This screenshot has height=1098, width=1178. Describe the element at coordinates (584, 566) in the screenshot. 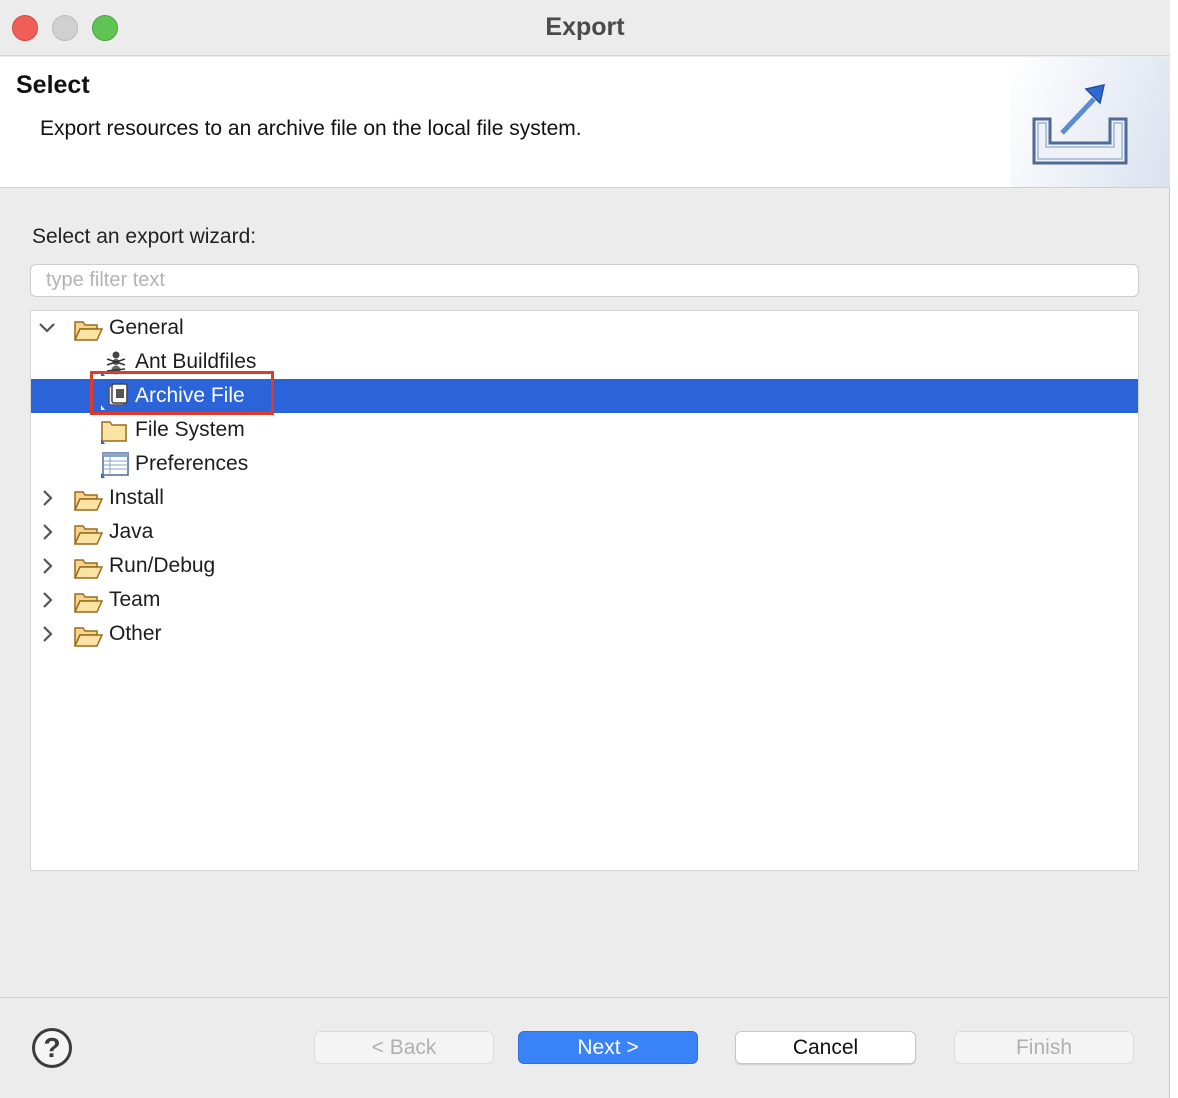

I see `tree-item-run-debug: Run/Debug` at that location.